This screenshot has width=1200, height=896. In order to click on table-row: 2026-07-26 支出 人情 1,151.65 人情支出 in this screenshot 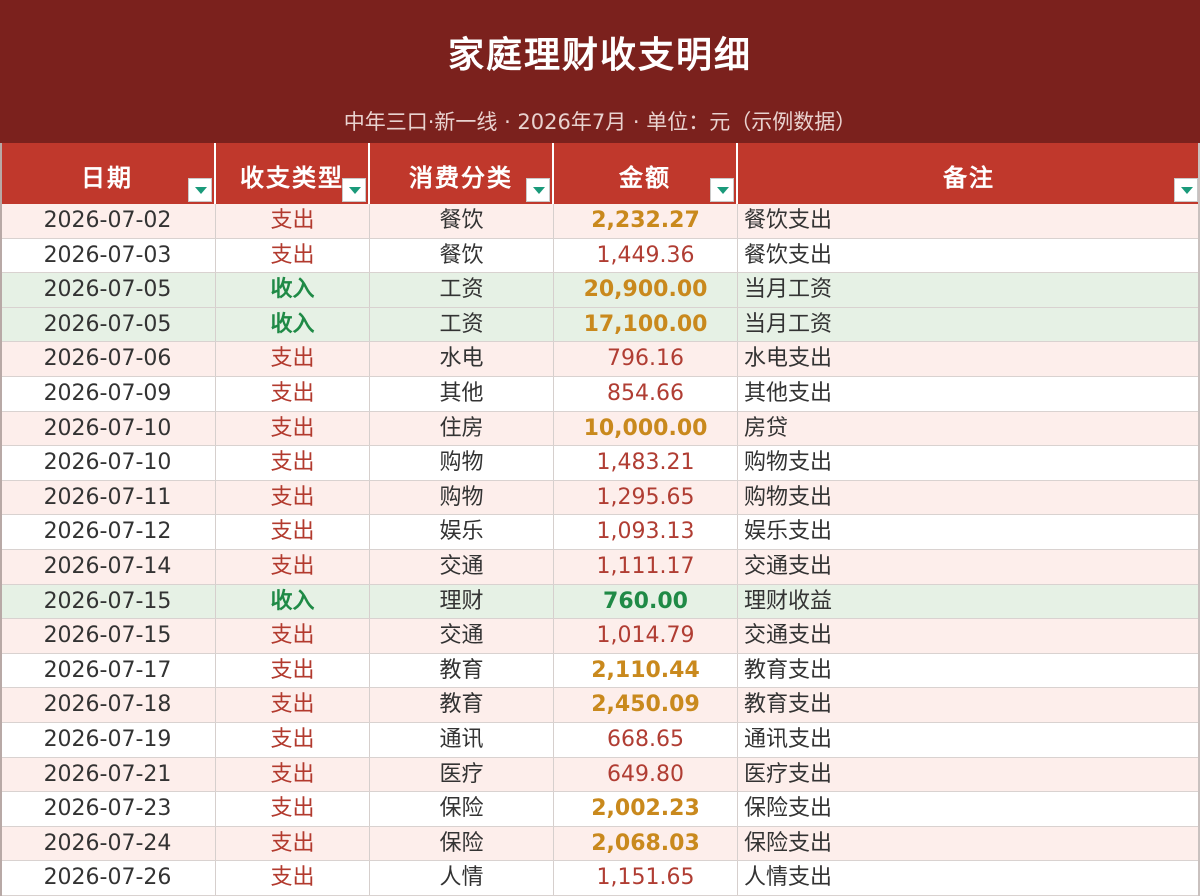, I will do `click(600, 878)`.